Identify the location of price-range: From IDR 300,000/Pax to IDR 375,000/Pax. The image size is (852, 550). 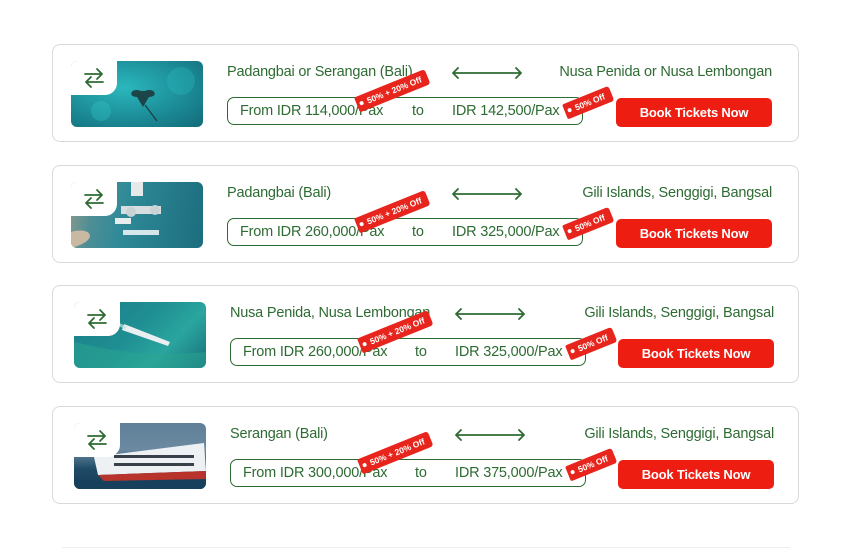
(408, 473).